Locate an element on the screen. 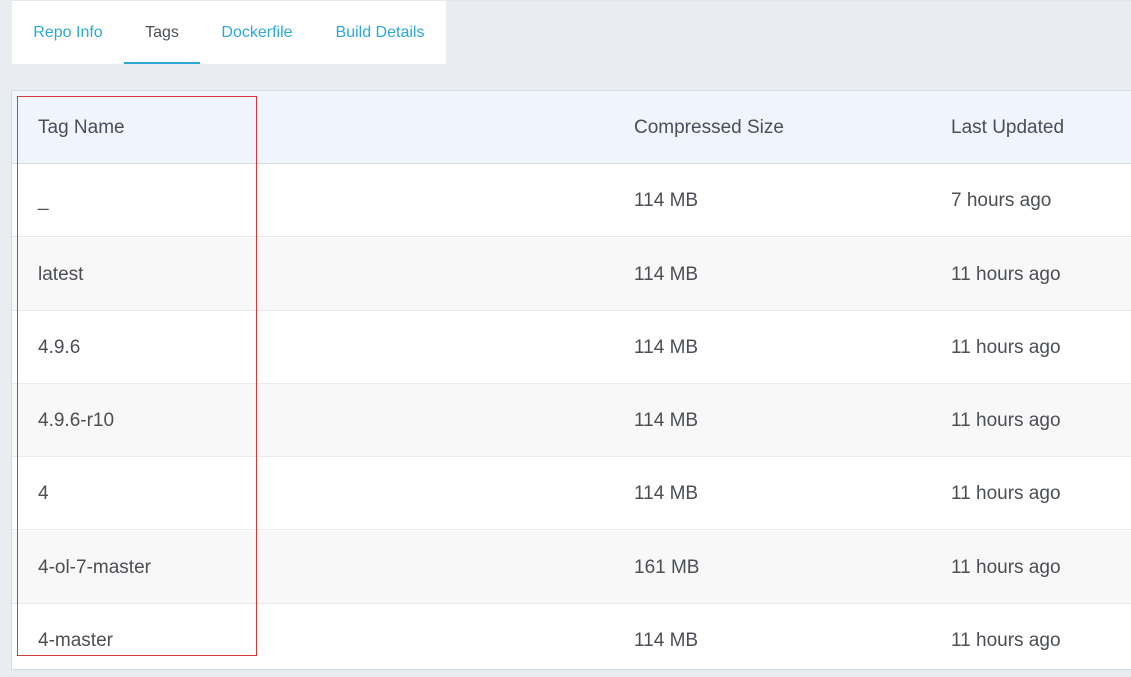  table-row: 4 114 MB 11 hours ago is located at coordinates (571, 493).